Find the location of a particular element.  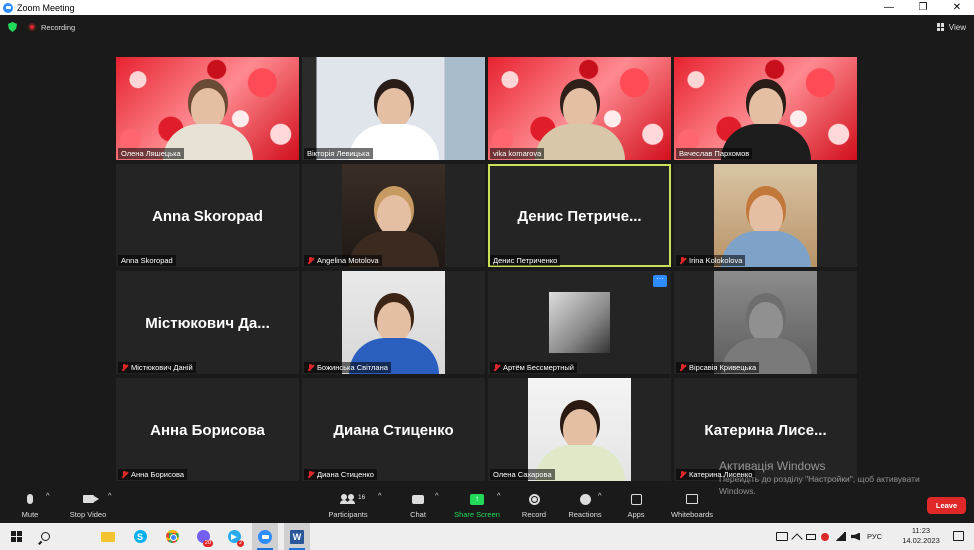

participant-tile-olena-sakharova: Олена Сахарова is located at coordinates (579, 429).